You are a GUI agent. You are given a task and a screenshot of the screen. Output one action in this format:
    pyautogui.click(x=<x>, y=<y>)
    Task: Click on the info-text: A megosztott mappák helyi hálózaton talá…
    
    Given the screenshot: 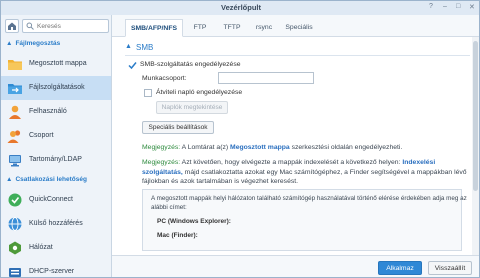 What is the action you would take?
    pyautogui.click(x=309, y=203)
    